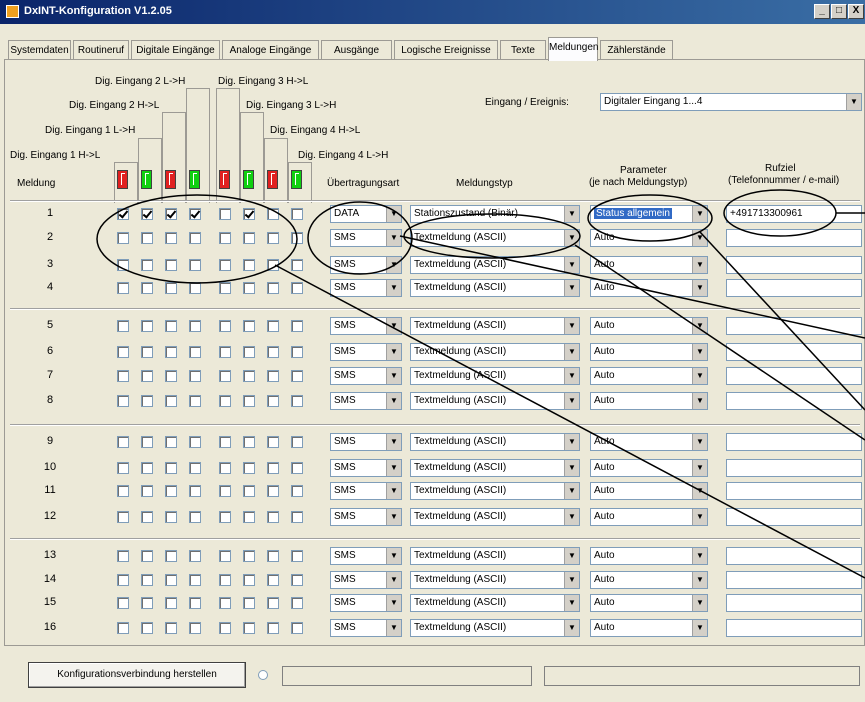 Image resolution: width=865 pixels, height=702 pixels. Describe the element at coordinates (263, 675) in the screenshot. I see `connection-radio` at that location.